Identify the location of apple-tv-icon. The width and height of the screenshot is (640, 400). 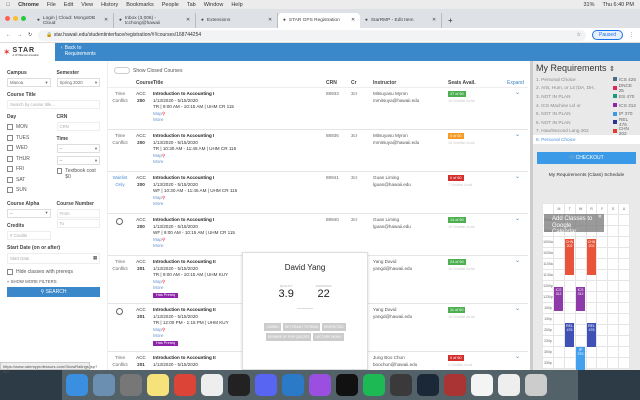
(347, 385).